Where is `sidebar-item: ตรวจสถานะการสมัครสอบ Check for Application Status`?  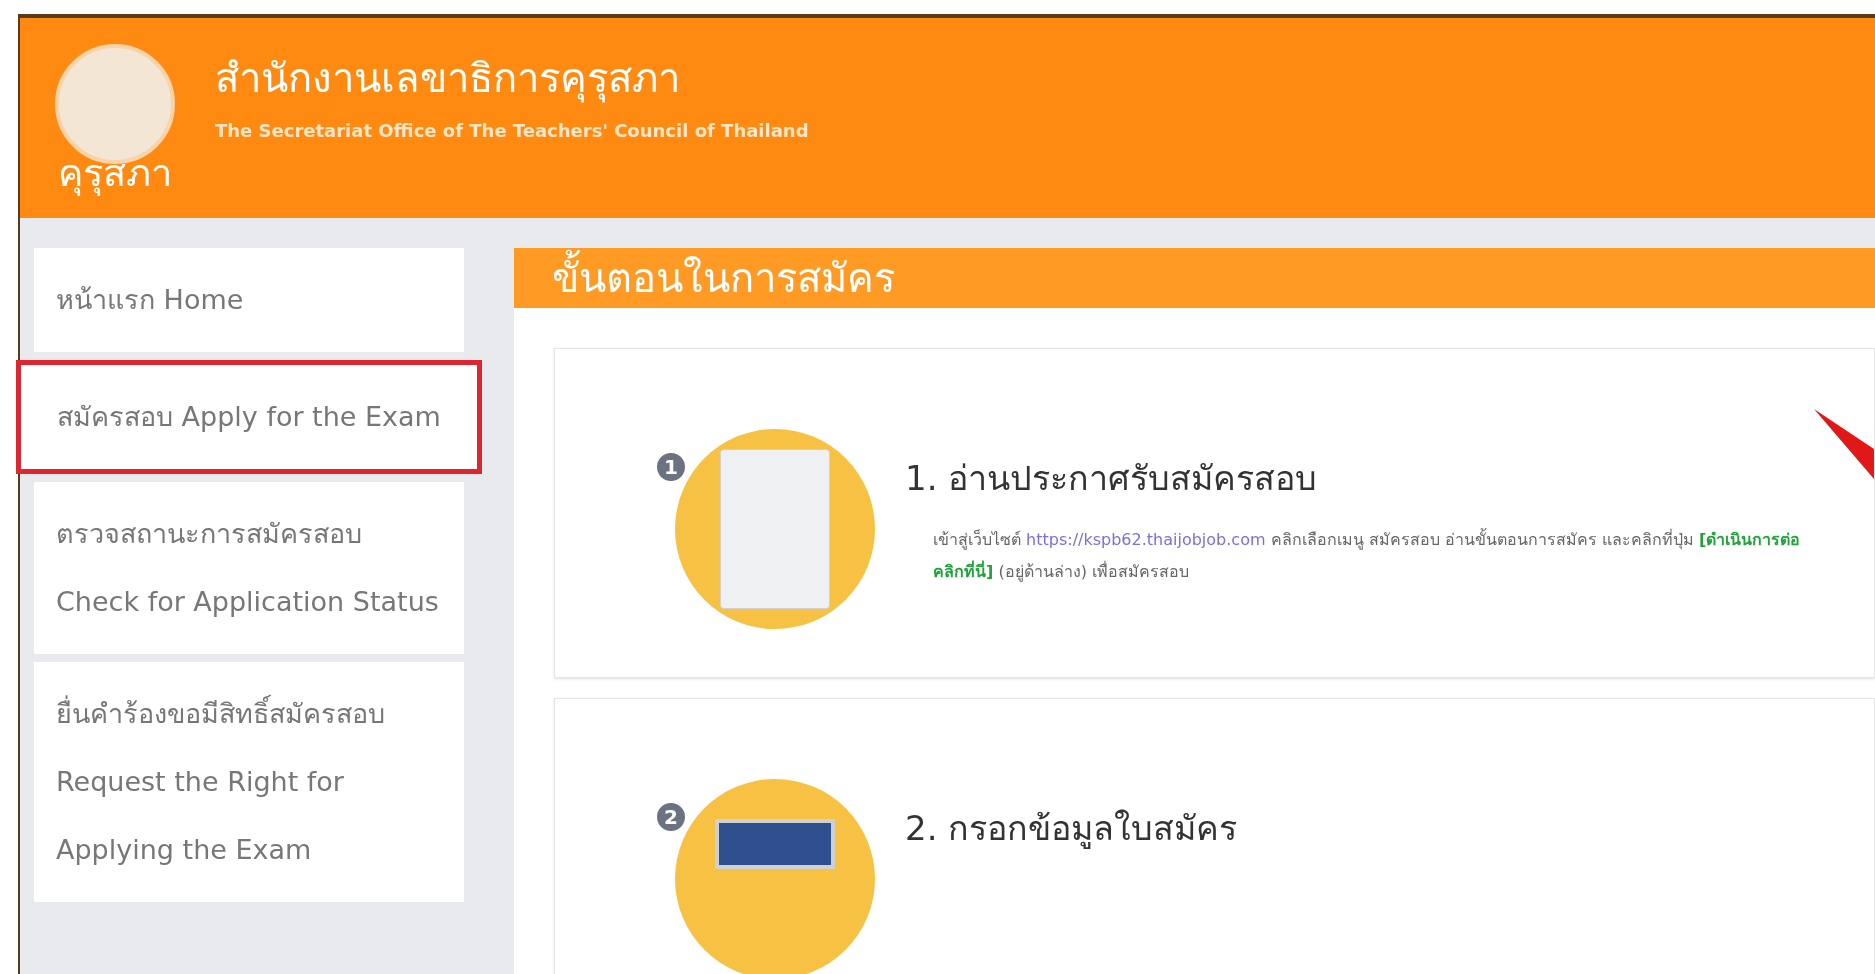
sidebar-item: ตรวจสถานะการสมัครสอบ Check for Application Status is located at coordinates (249, 568).